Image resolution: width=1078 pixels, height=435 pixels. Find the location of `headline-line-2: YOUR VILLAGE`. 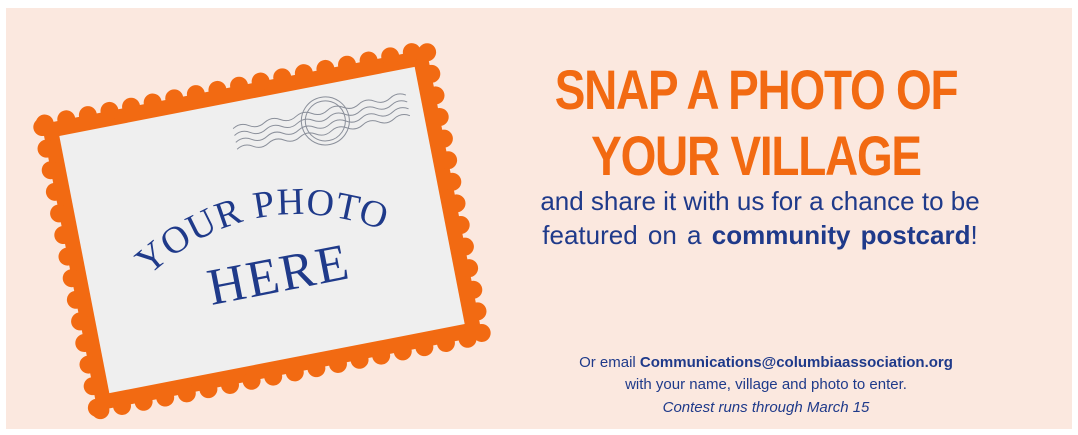

headline-line-2: YOUR VILLAGE is located at coordinates (756, 155).